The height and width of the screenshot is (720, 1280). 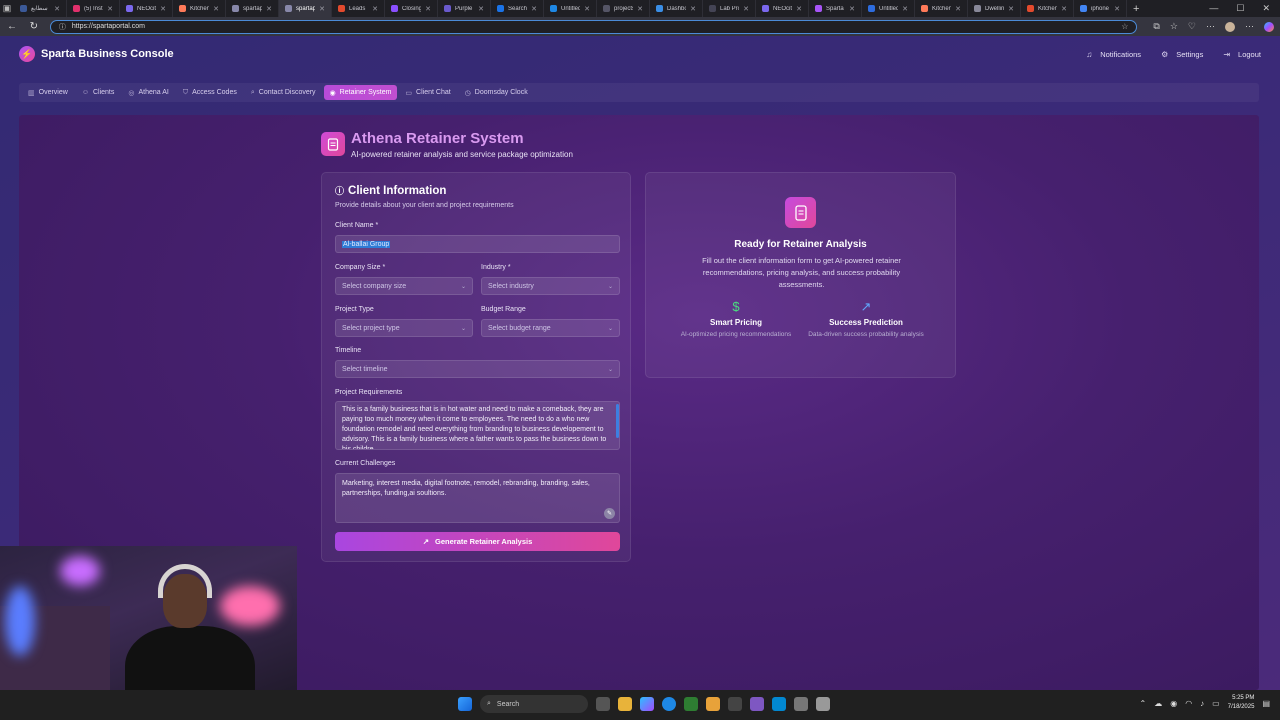 What do you see at coordinates (404, 328) in the screenshot?
I see `project-type-select: Select project type ⌄` at bounding box center [404, 328].